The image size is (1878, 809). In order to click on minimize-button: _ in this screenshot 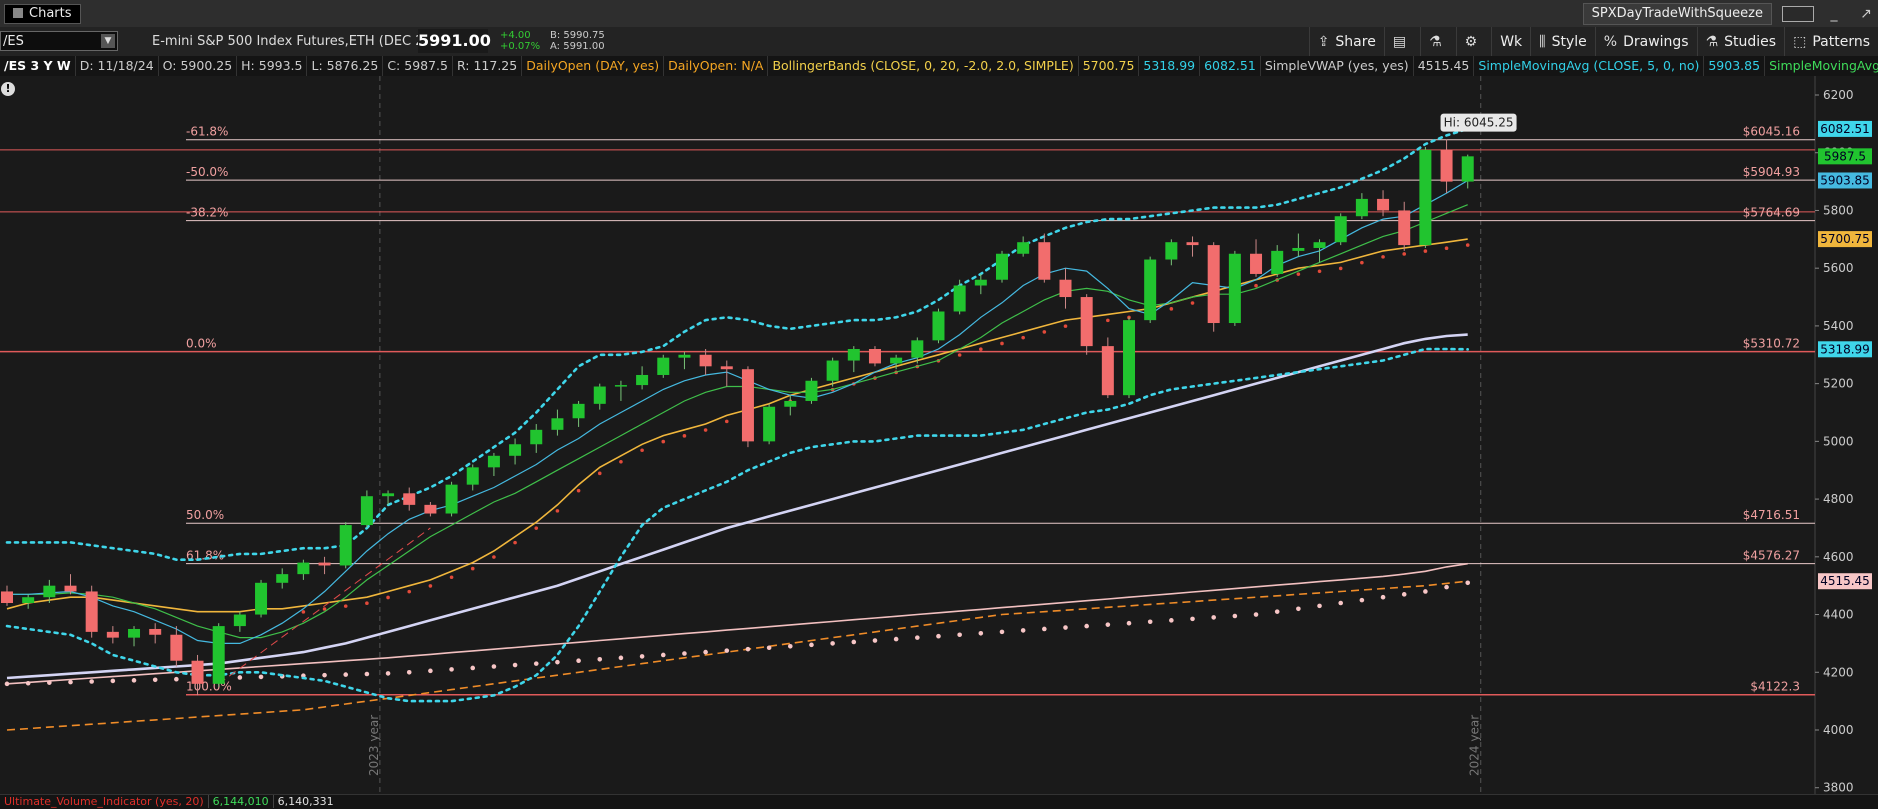, I will do `click(1834, 14)`.